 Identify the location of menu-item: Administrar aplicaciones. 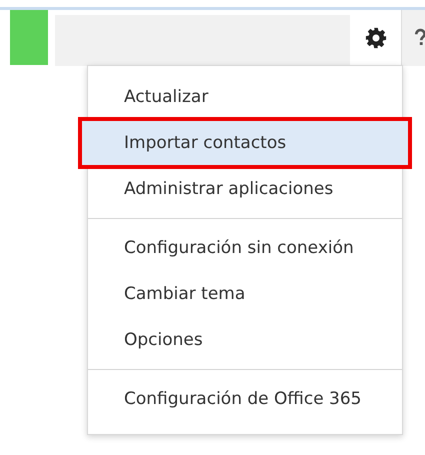
(245, 189).